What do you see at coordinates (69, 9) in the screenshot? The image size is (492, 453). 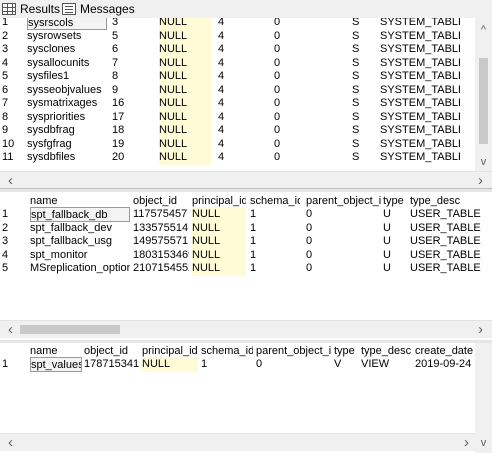 I see `messages-icon` at bounding box center [69, 9].